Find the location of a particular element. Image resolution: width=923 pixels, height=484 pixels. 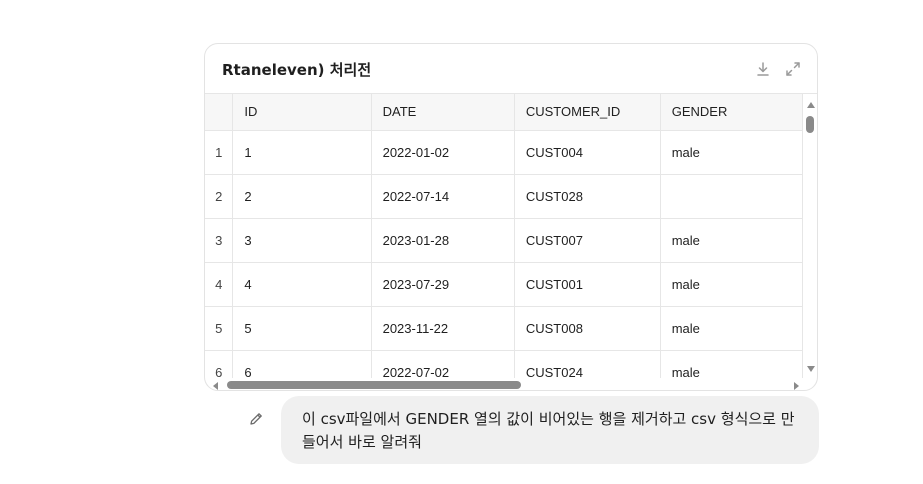

table-row: 4 4 2023-07-29 CUST001 male is located at coordinates (504, 284).